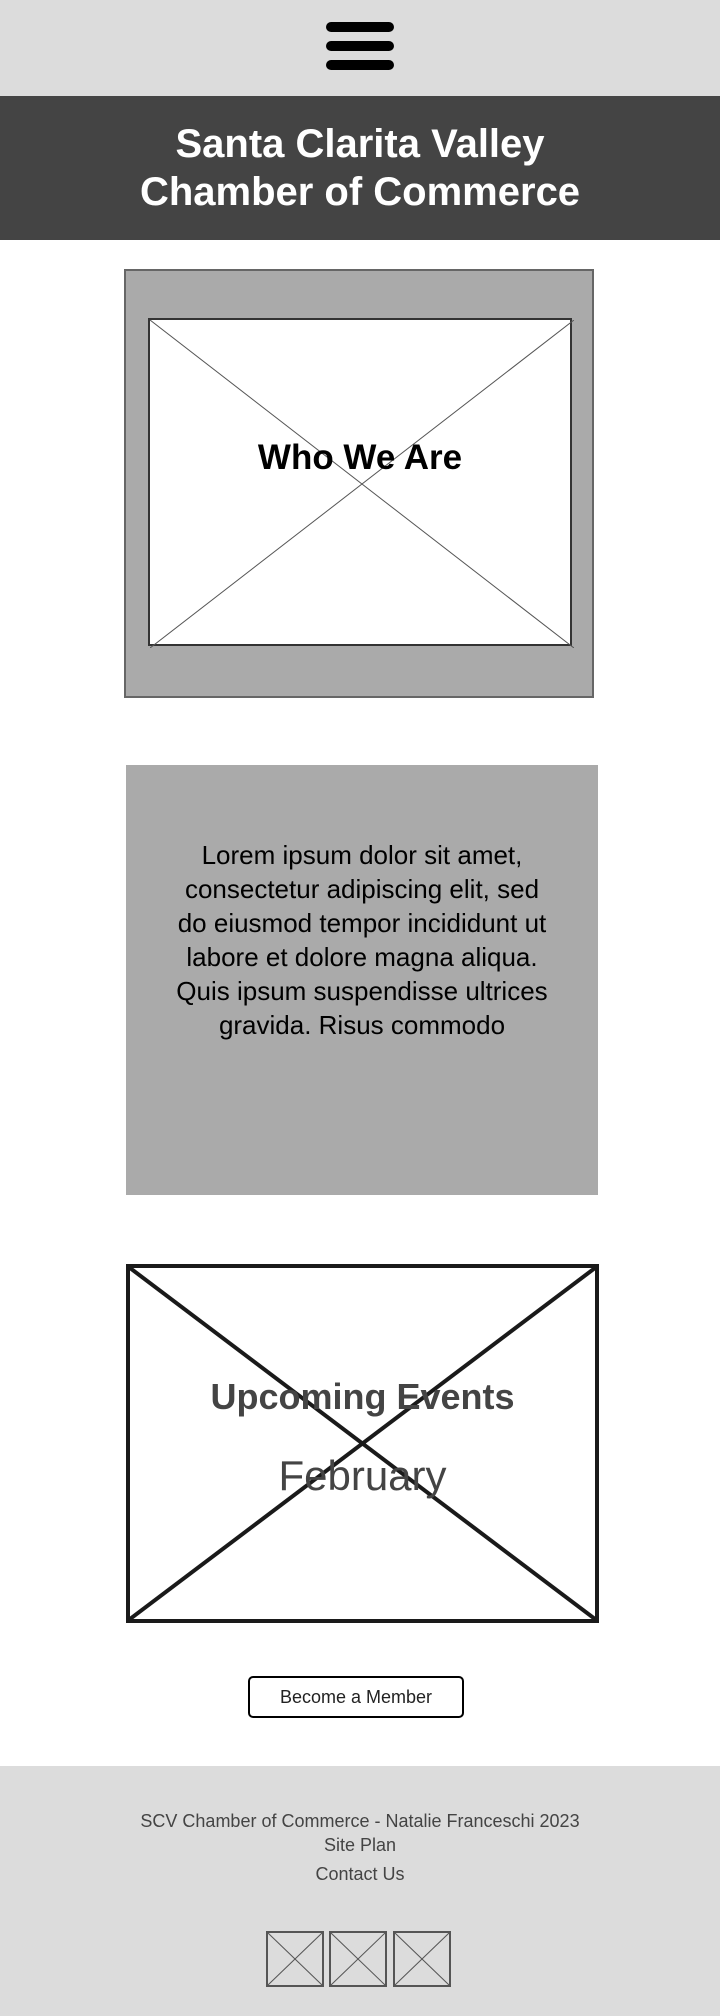  Describe the element at coordinates (360, 144) in the screenshot. I see `site-title-line-1: Santa Clarita Valley` at that location.